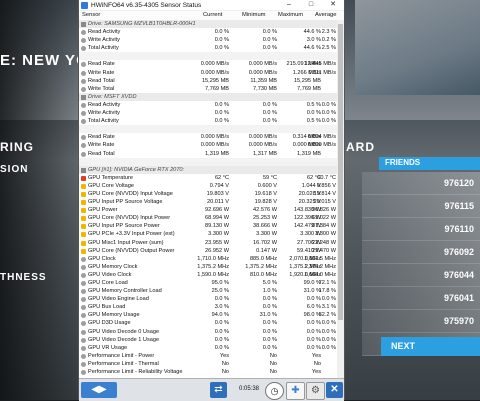 The width and height of the screenshot is (480, 401). I want to click on sensor-row: Total Activity 0.0 % 0.0 % 0.5 % 0.0 %, so click(208, 121).